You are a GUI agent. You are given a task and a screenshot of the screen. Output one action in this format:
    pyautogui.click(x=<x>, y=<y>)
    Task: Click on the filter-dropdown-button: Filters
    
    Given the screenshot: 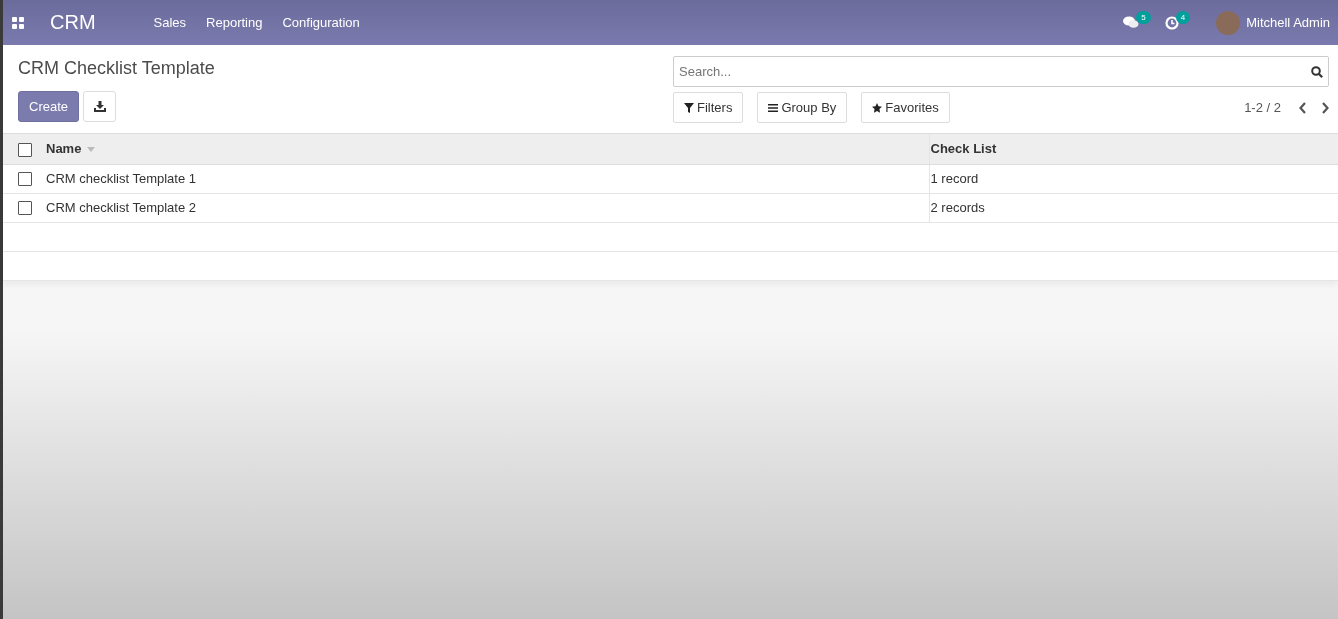 What is the action you would take?
    pyautogui.click(x=708, y=107)
    